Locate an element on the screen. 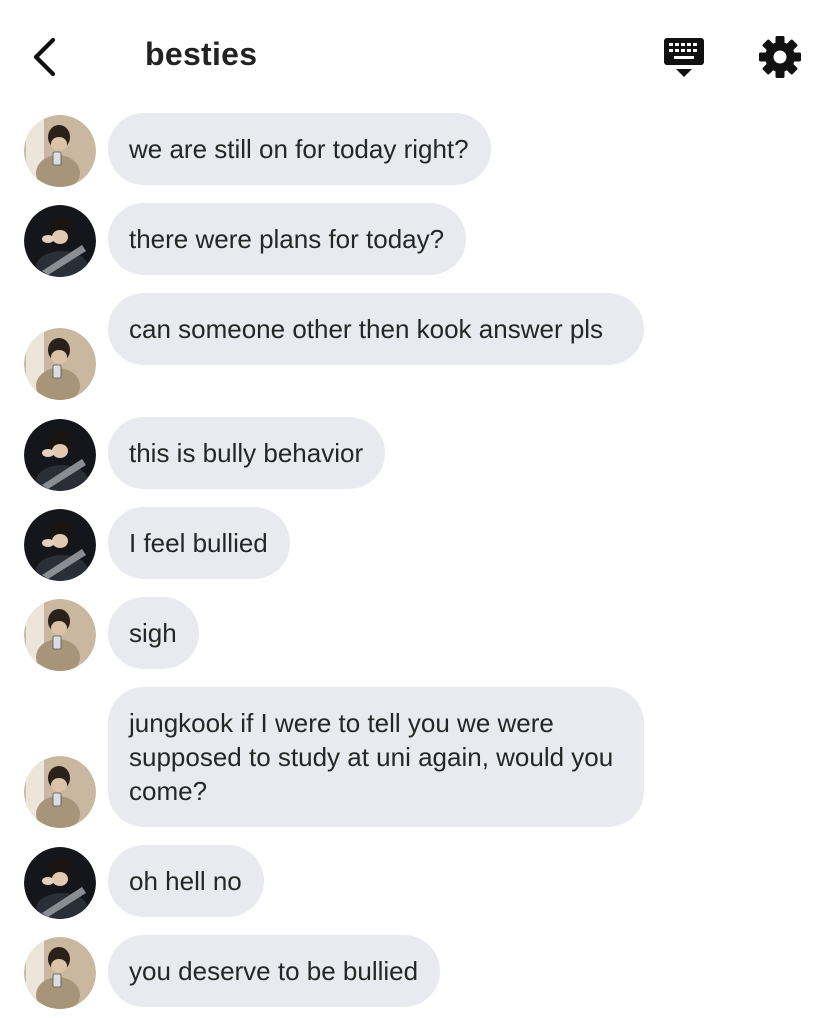 The width and height of the screenshot is (828, 1018). back-button is located at coordinates (46, 57).